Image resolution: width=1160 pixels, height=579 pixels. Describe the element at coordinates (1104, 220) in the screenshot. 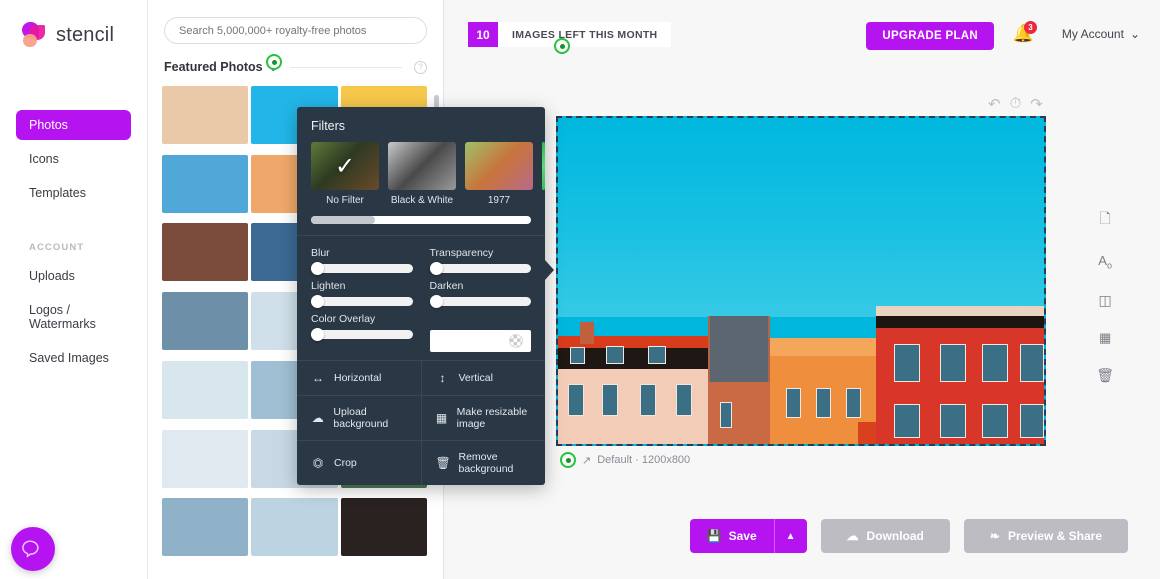

I see `page-icon: 🗋` at that location.